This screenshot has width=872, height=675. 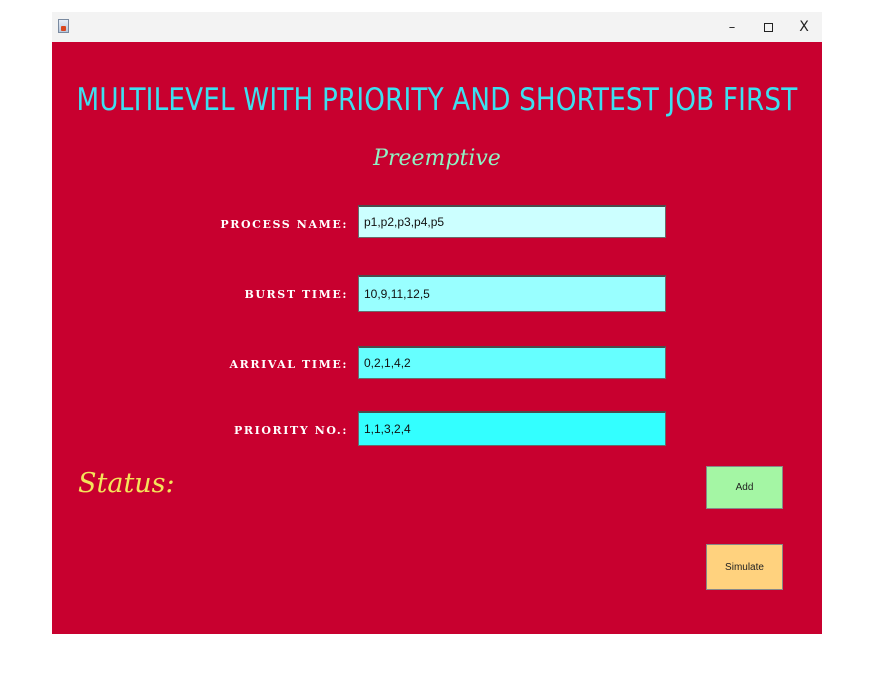 I want to click on maximize-icon, so click(x=768, y=27).